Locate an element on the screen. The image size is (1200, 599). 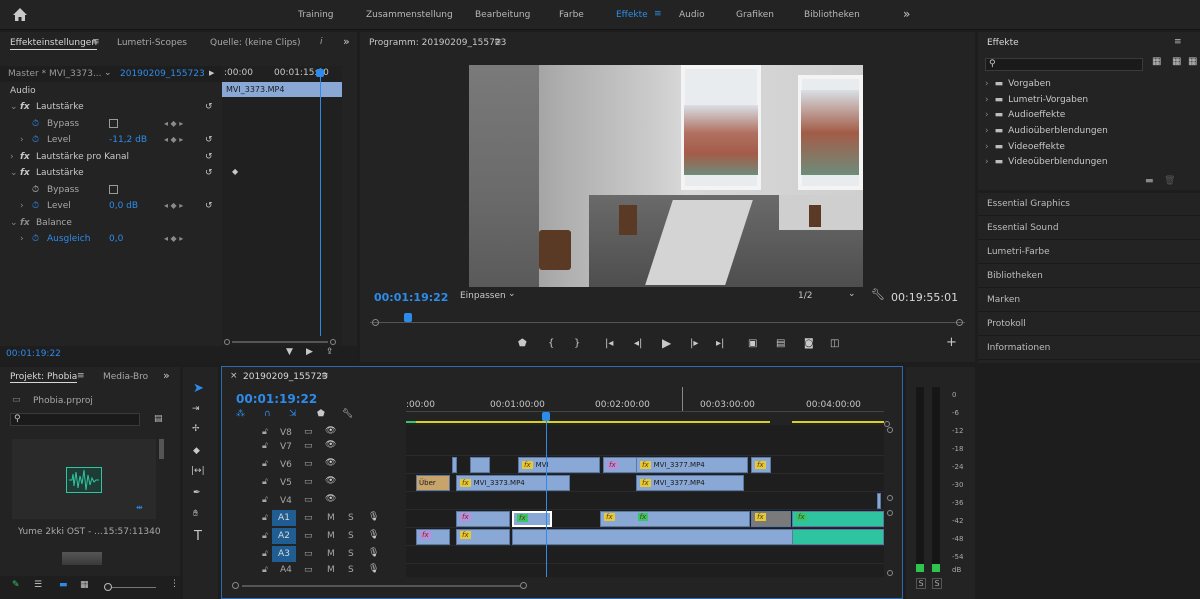
timeline-timecode: 00:01:19:22 is located at coordinates (276, 399).